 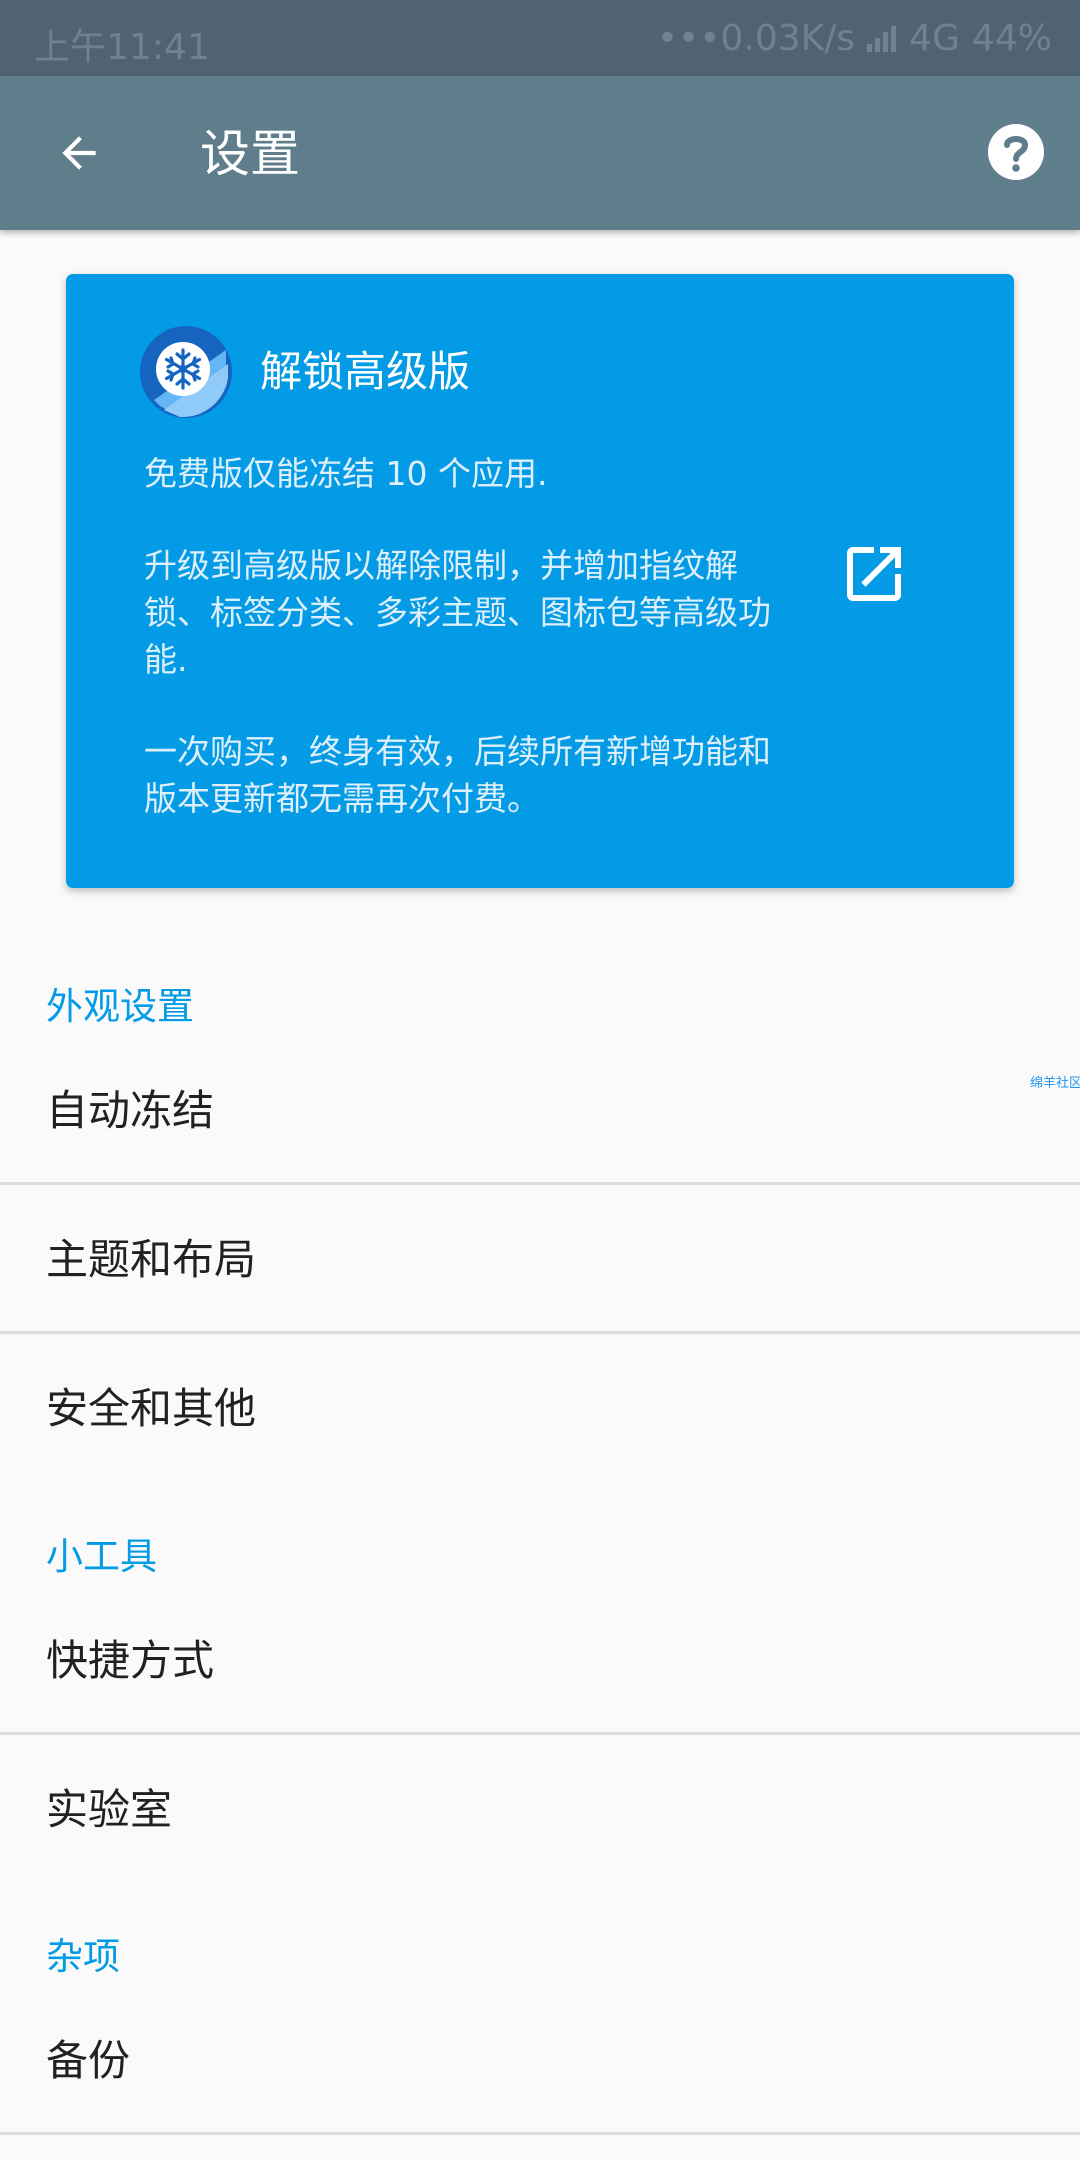 I want to click on setting-item-label: 实验室, so click(x=109, y=1809).